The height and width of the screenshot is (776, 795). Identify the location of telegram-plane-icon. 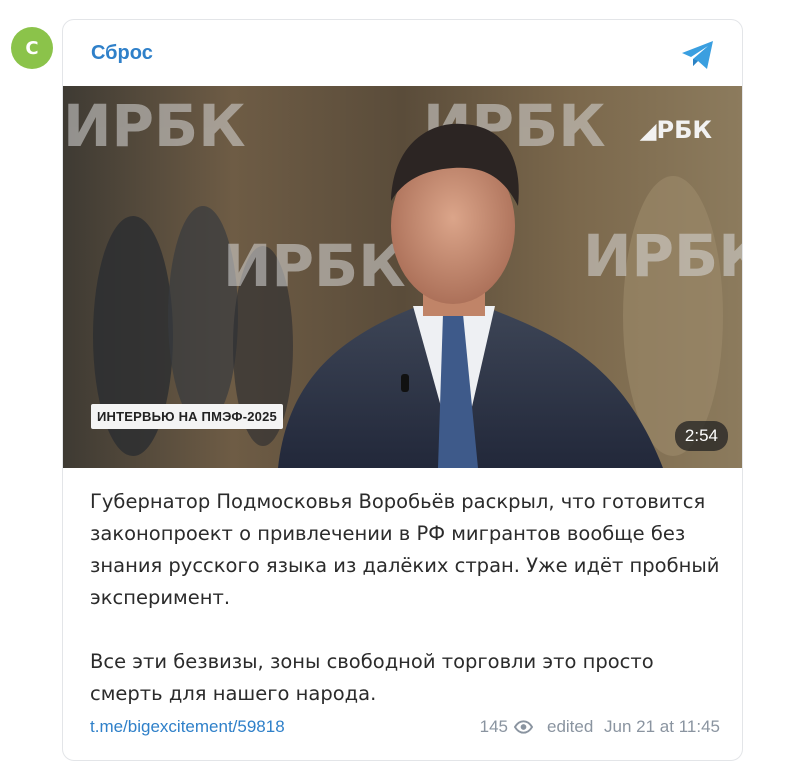
(698, 55).